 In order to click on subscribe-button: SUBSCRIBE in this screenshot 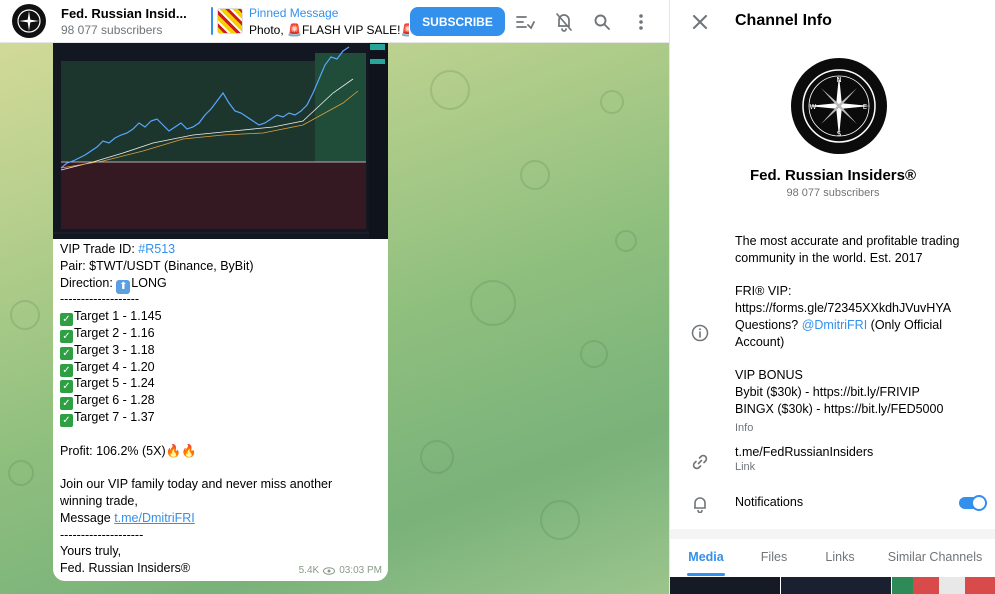, I will do `click(457, 21)`.